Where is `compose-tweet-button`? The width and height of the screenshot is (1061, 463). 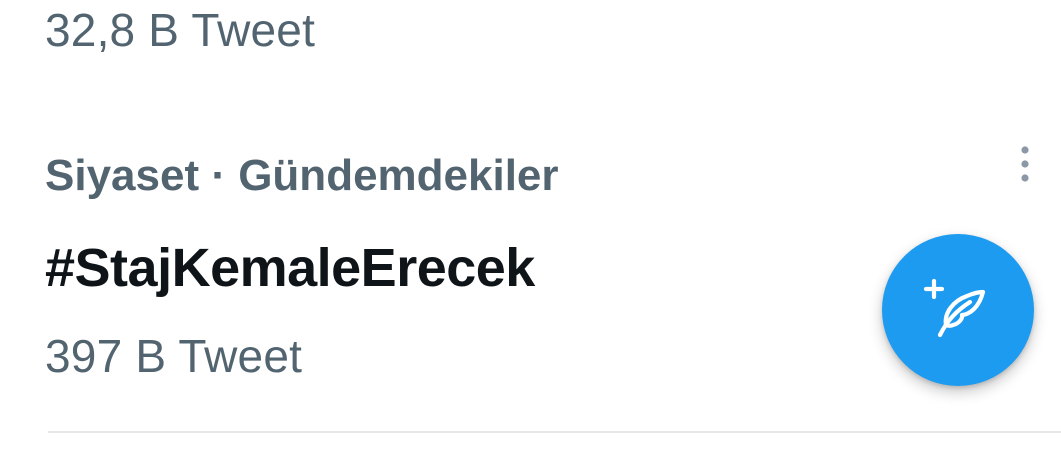
compose-tweet-button is located at coordinates (958, 310).